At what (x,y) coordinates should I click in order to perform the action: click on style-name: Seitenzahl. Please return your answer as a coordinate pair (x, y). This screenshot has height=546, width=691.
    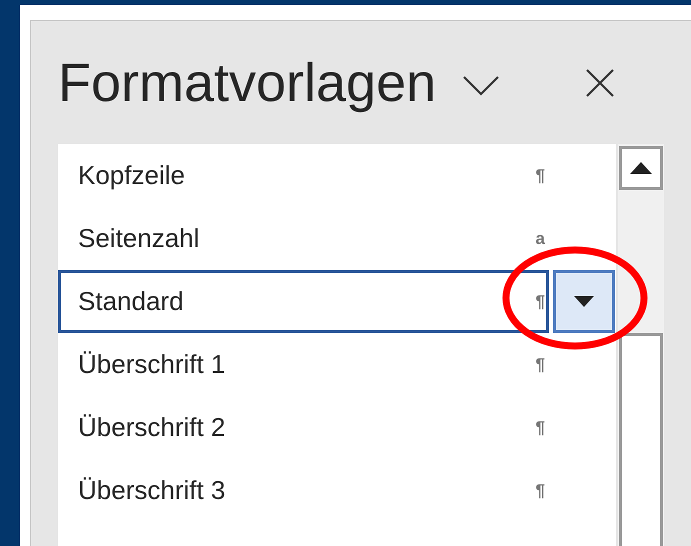
    Looking at the image, I should click on (139, 238).